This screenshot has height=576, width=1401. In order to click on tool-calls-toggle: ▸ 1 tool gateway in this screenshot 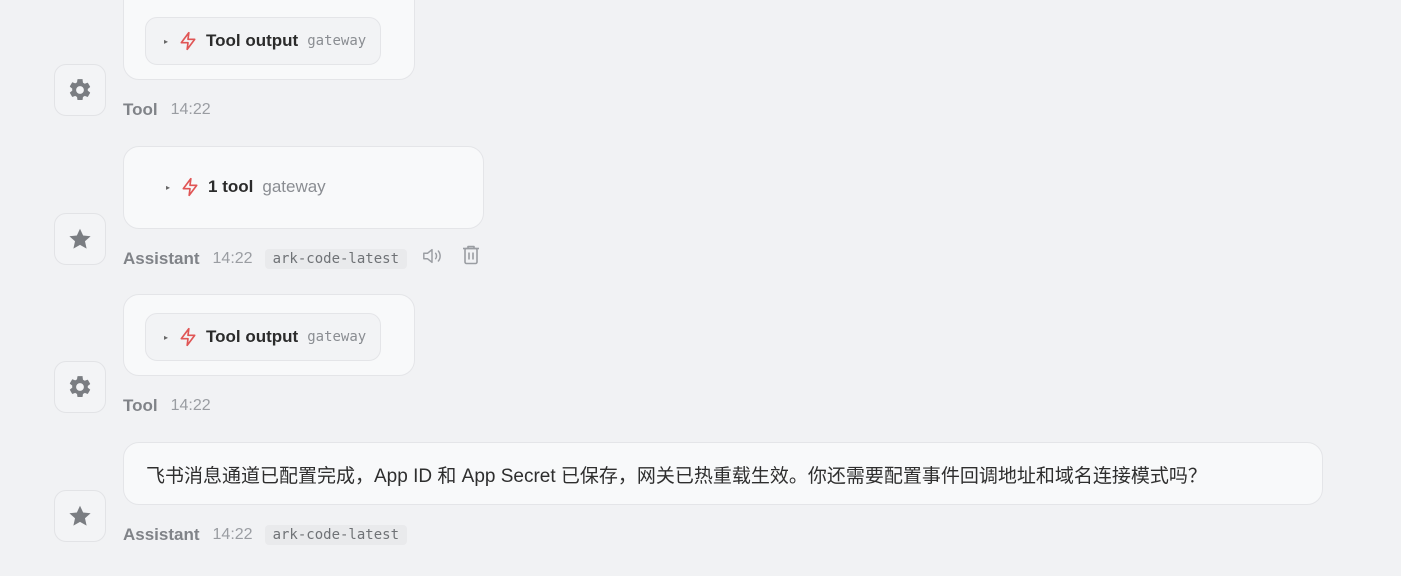, I will do `click(246, 187)`.